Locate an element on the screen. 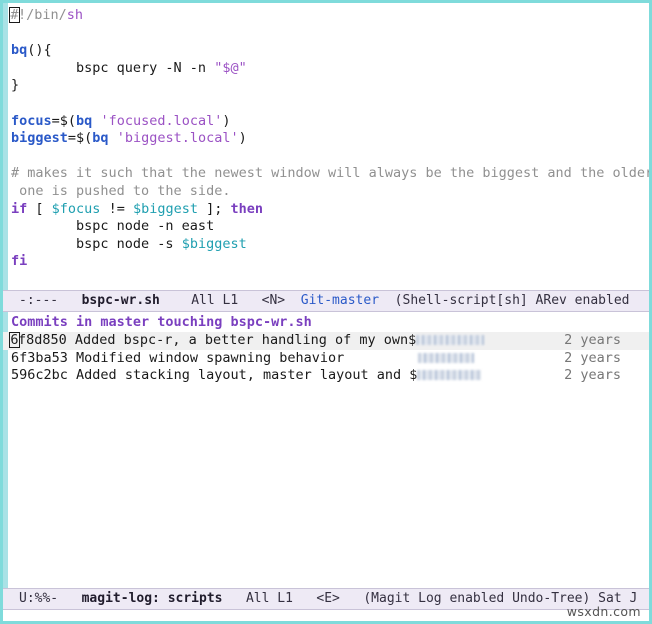  code-token: (){ is located at coordinates (39, 50).